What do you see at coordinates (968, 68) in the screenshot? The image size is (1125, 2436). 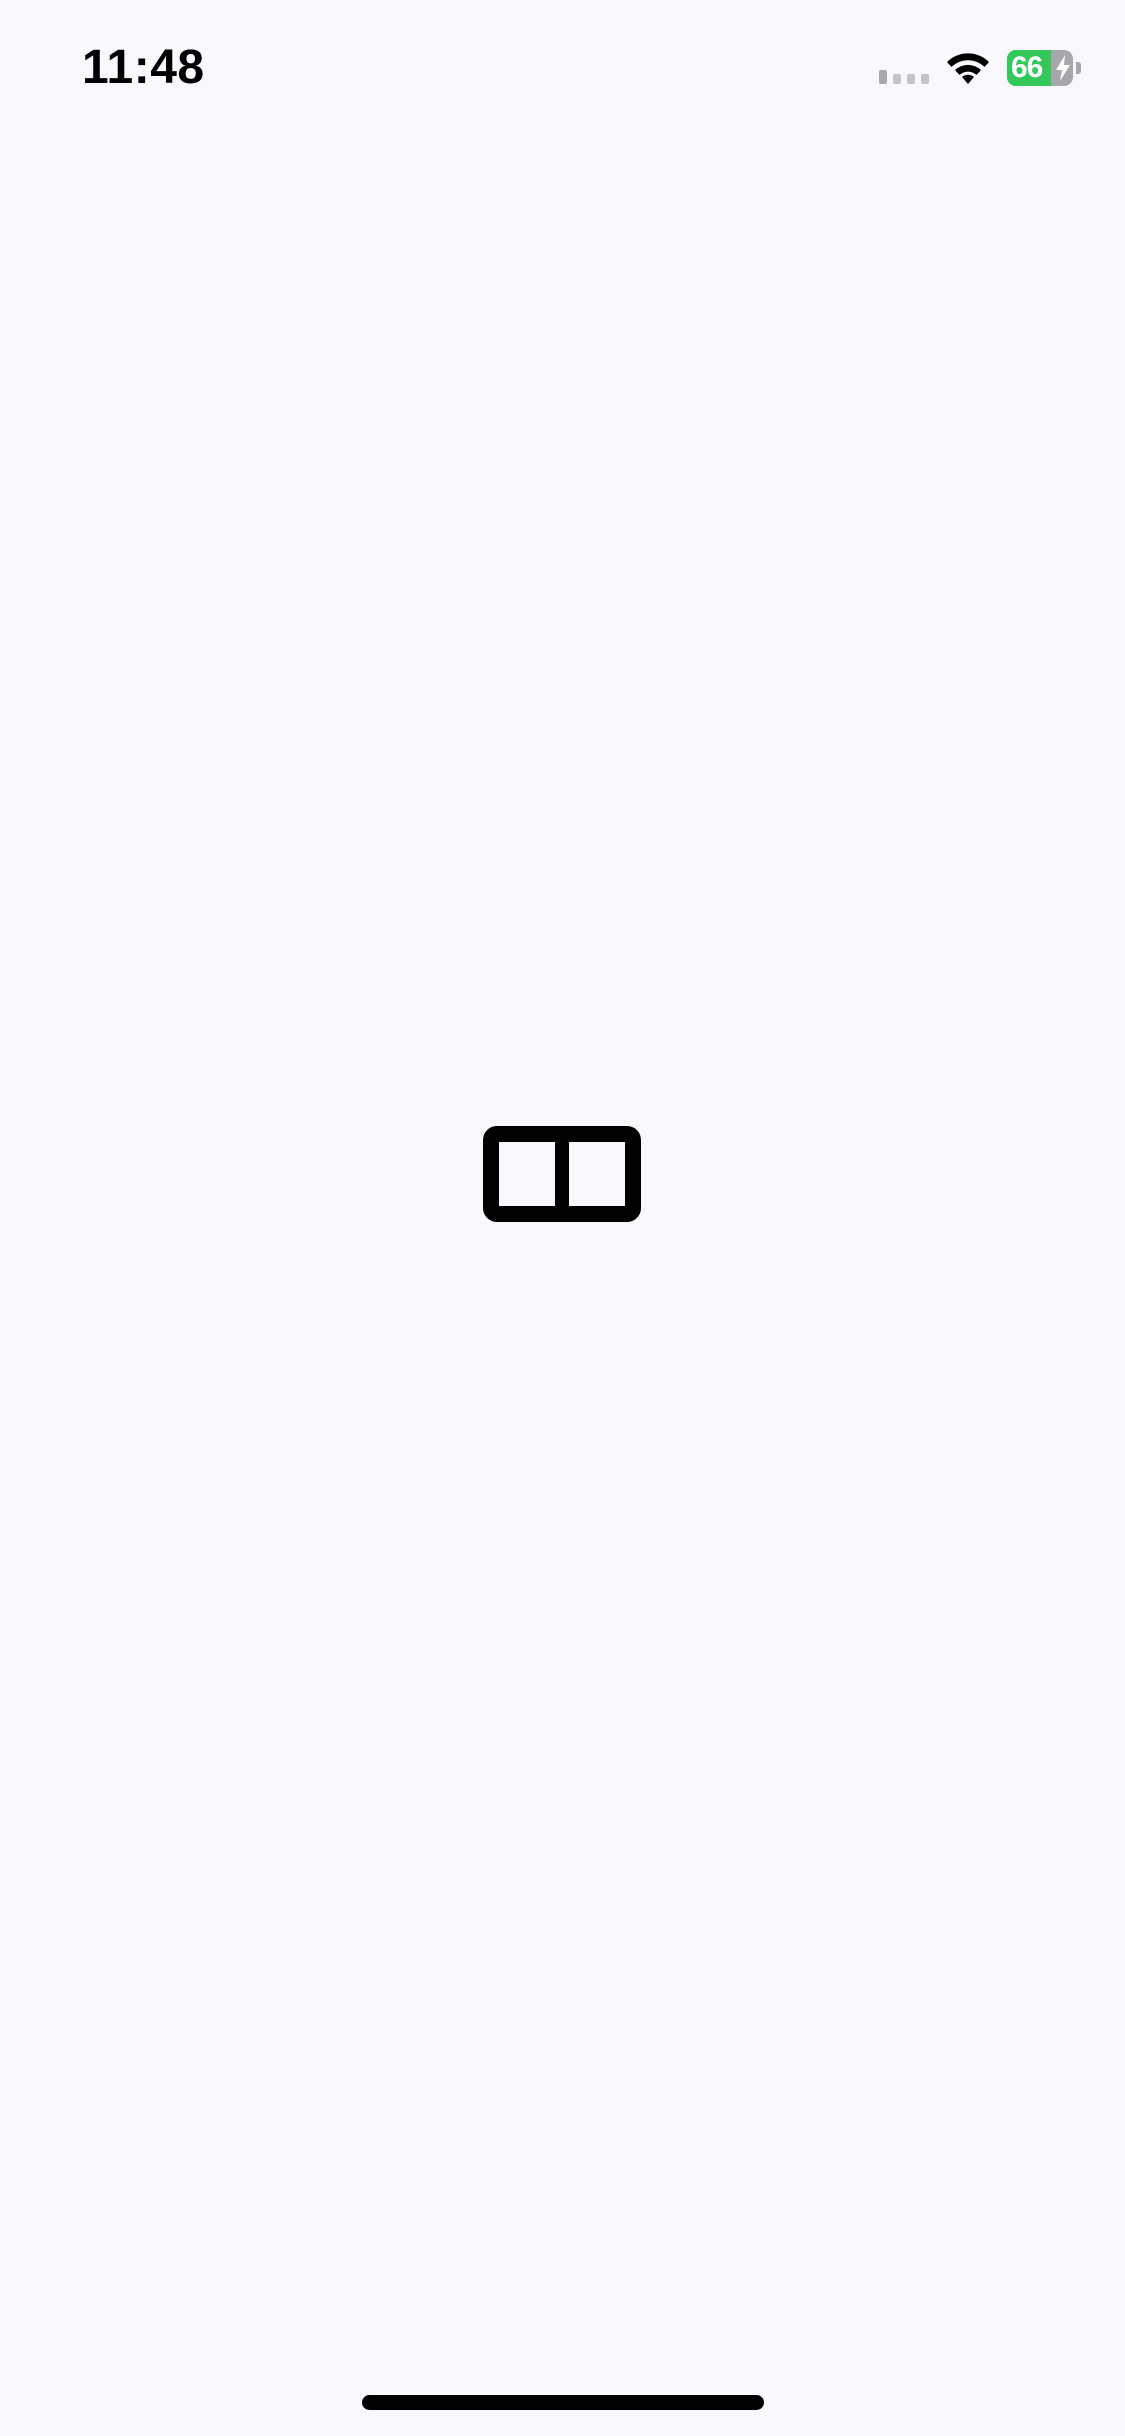 I see `wifi-icon` at bounding box center [968, 68].